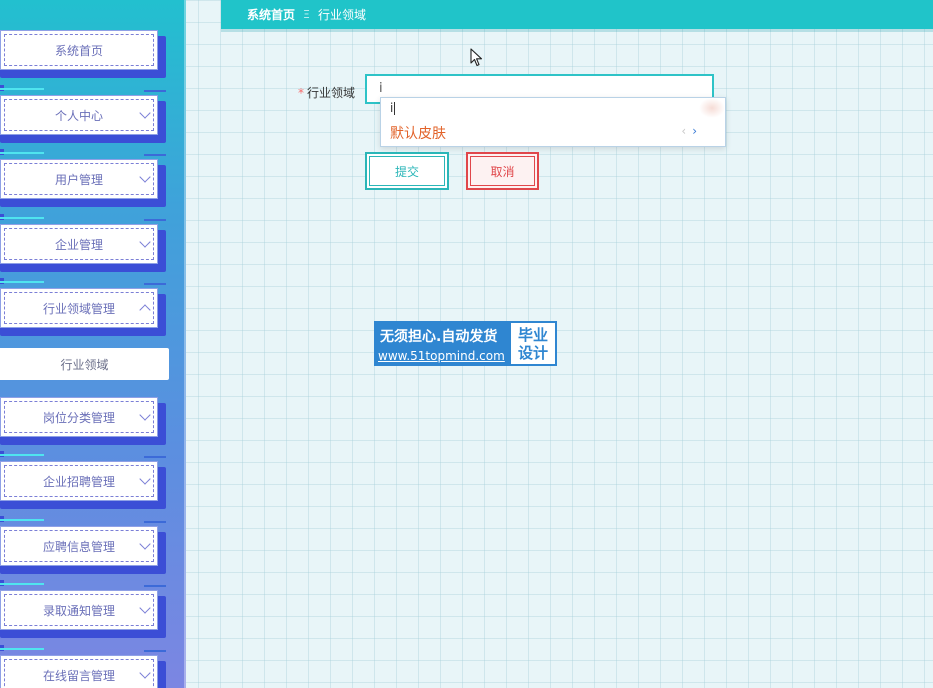 The width and height of the screenshot is (933, 688). I want to click on sidebar-item-enterprise-management: 企业管理, so click(84, 243).